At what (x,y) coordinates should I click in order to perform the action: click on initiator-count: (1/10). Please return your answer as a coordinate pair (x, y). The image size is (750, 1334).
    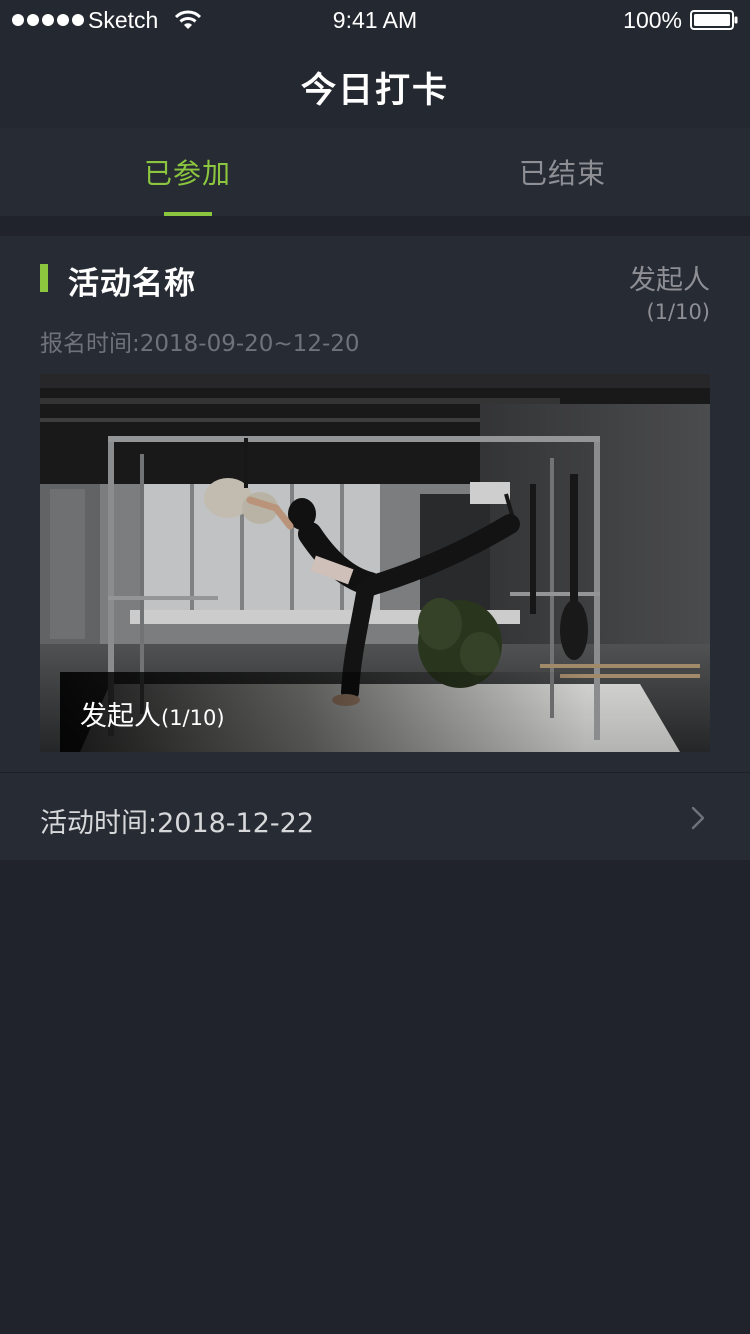
    Looking at the image, I should click on (678, 312).